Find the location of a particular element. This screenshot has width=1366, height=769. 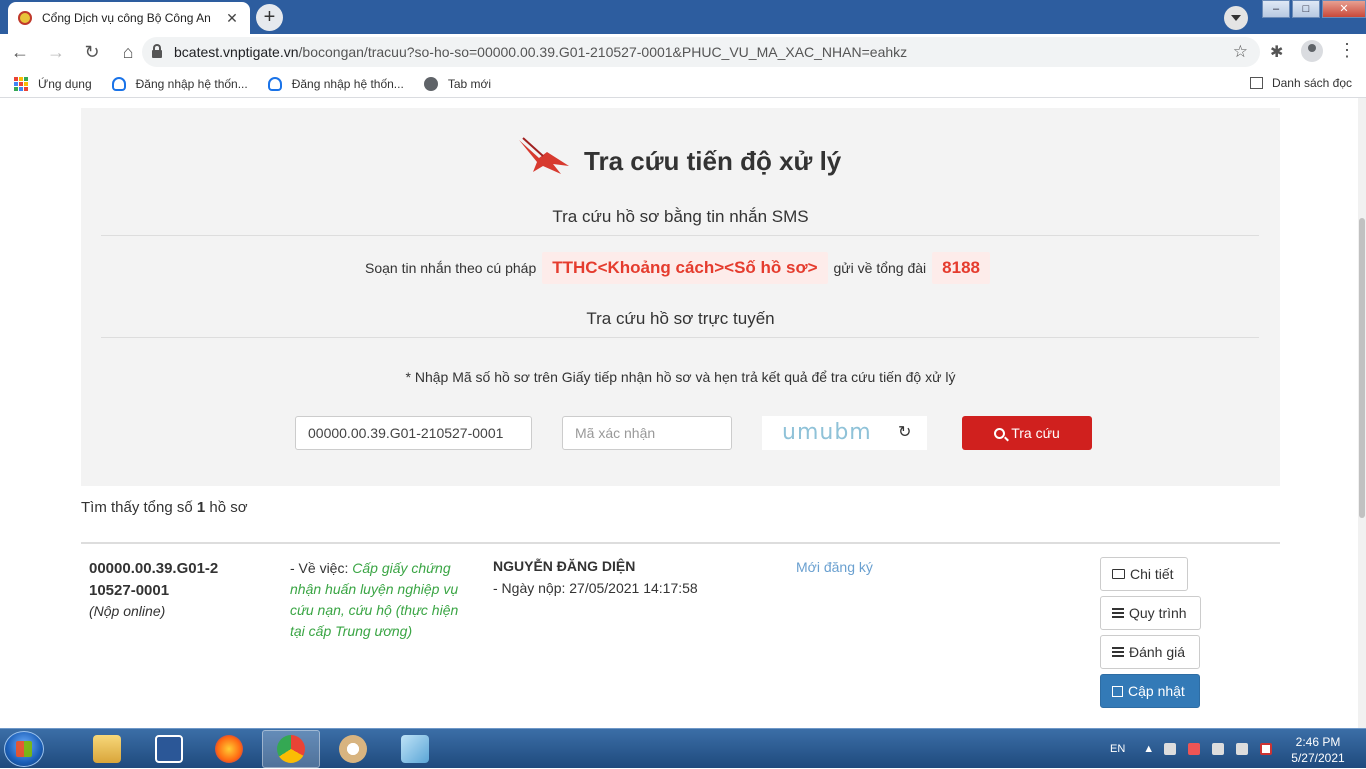

browser-tab: Cổng Dịch vụ công Bộ Công An ✕ is located at coordinates (129, 18).